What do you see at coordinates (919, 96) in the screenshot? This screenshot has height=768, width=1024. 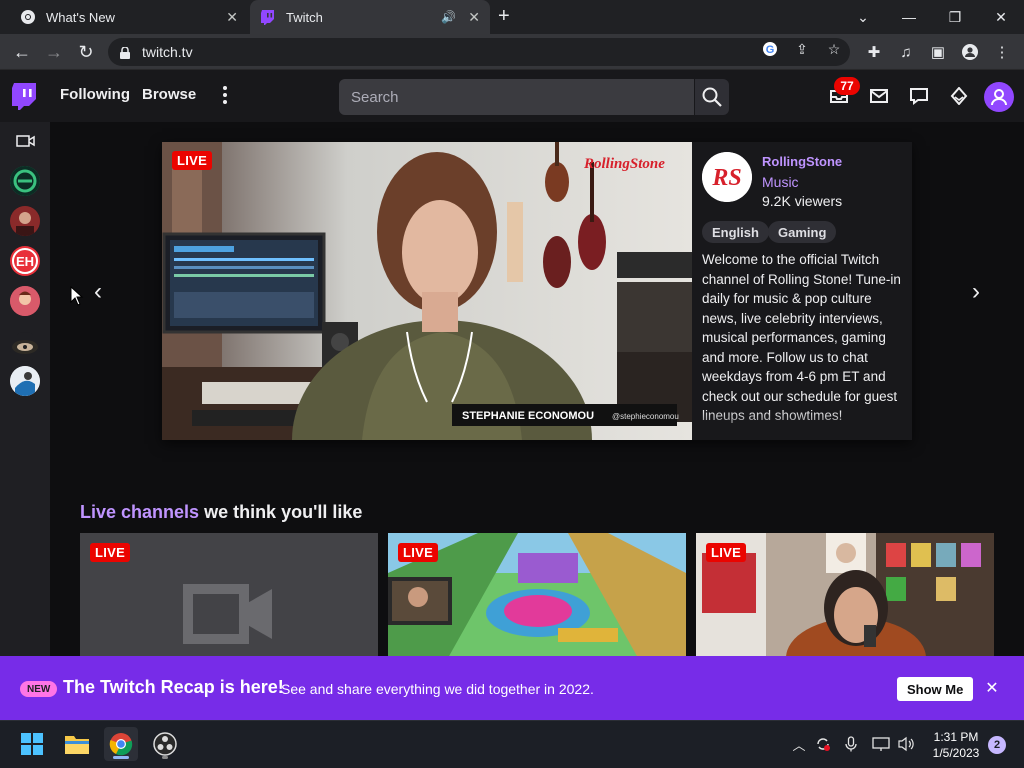 I see `whispers-icon` at bounding box center [919, 96].